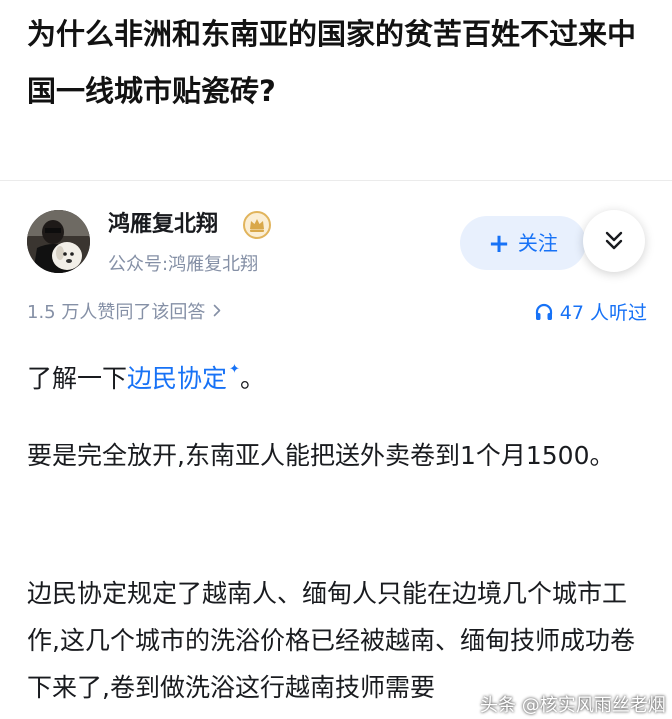 This screenshot has width=672, height=719. I want to click on headphones-icon, so click(543, 311).